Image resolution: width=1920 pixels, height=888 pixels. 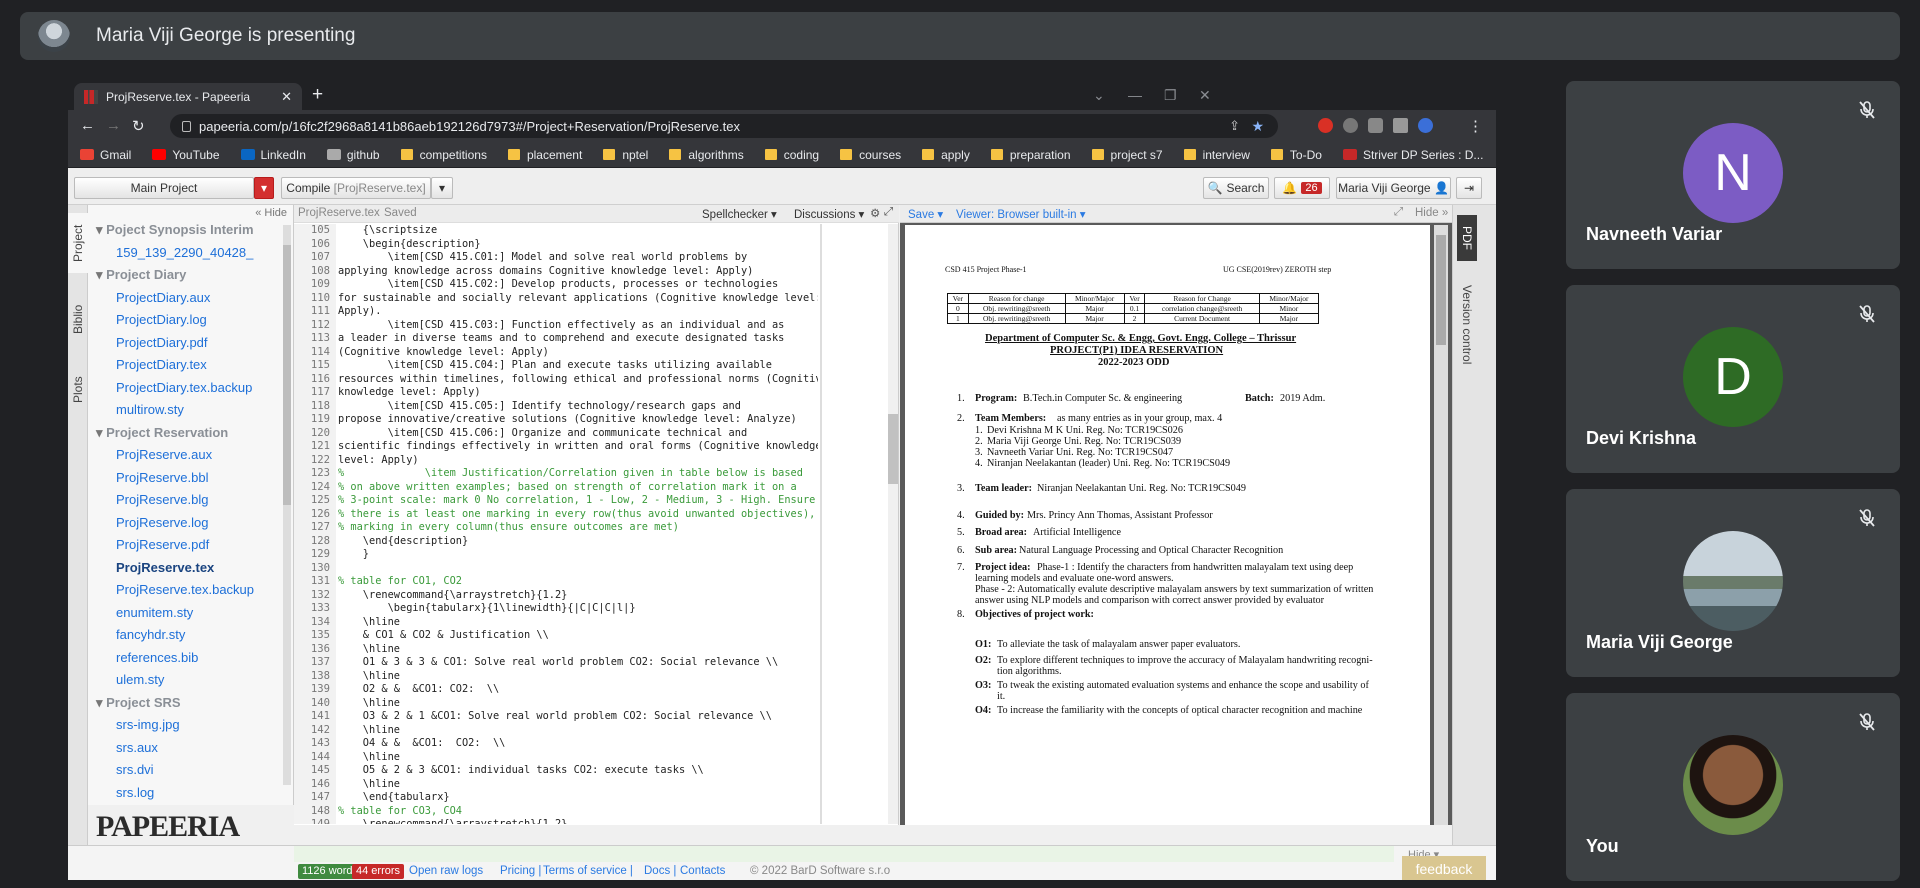 What do you see at coordinates (1257, 126) in the screenshot?
I see `star-icon: ★` at bounding box center [1257, 126].